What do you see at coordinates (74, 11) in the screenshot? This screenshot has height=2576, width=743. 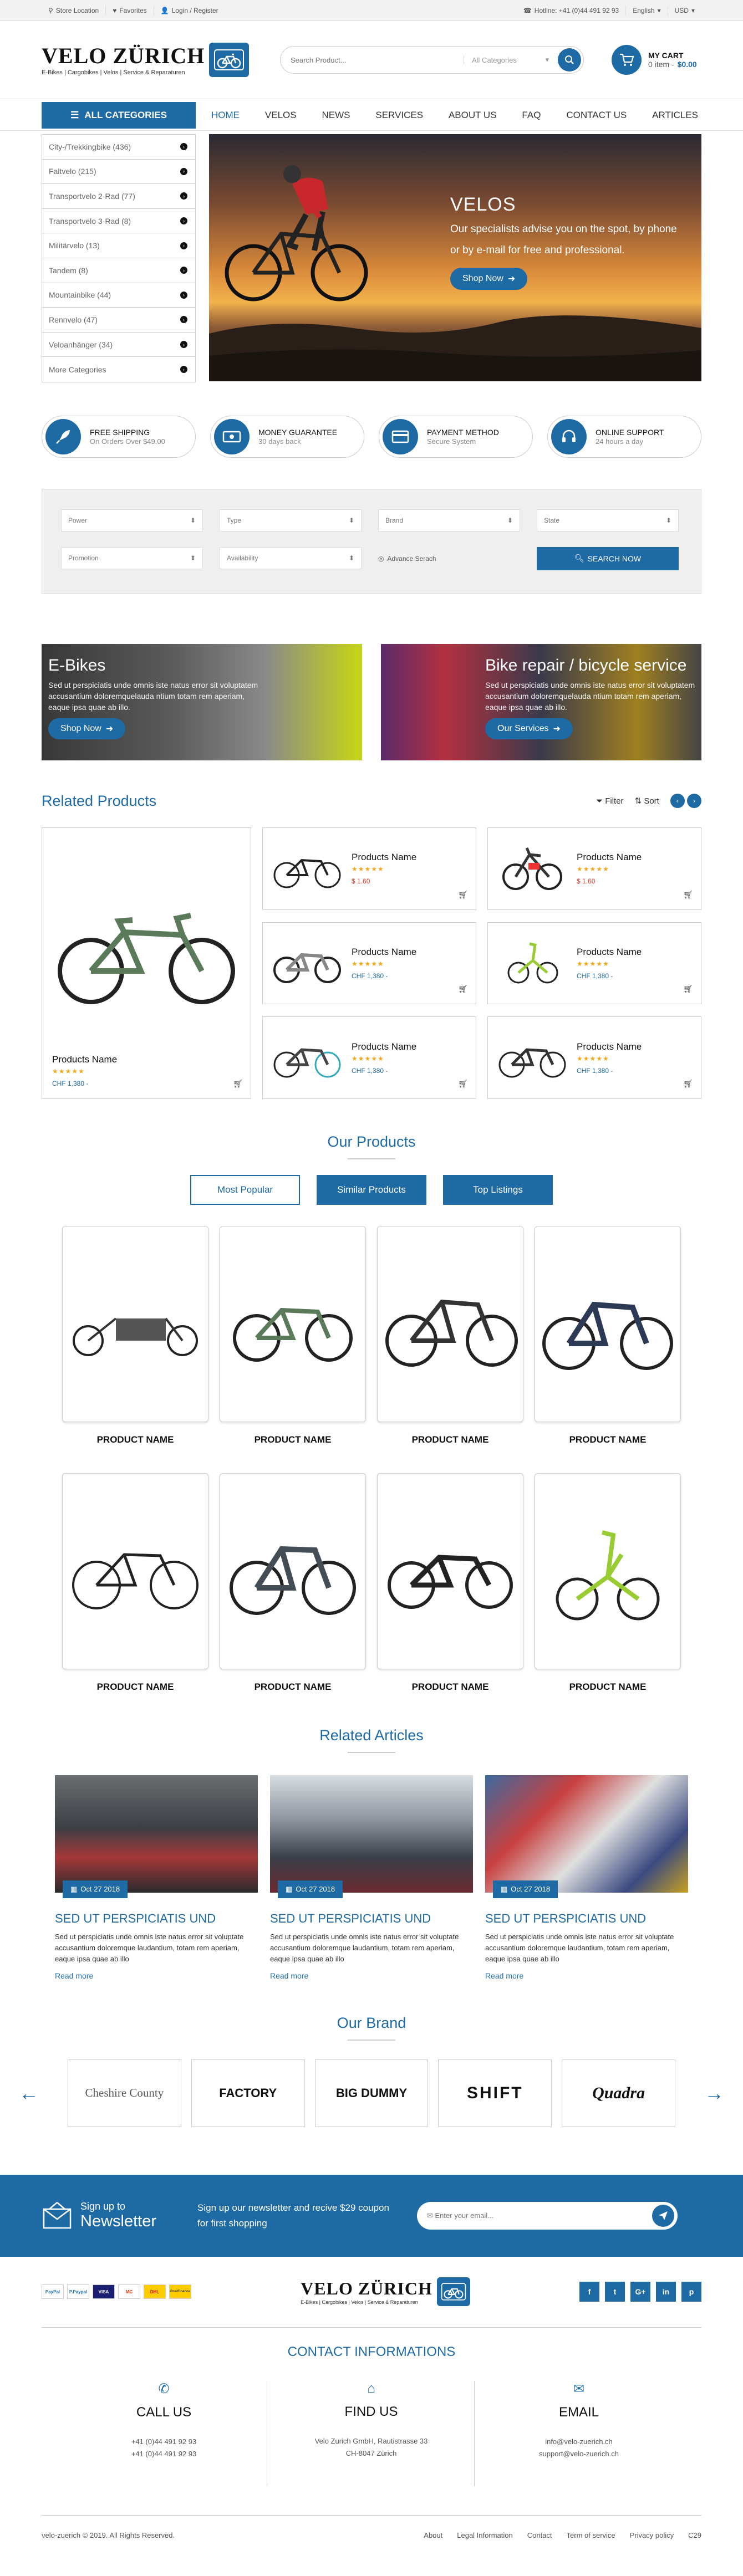 I see `store-location-link: ⚲ Store Location` at bounding box center [74, 11].